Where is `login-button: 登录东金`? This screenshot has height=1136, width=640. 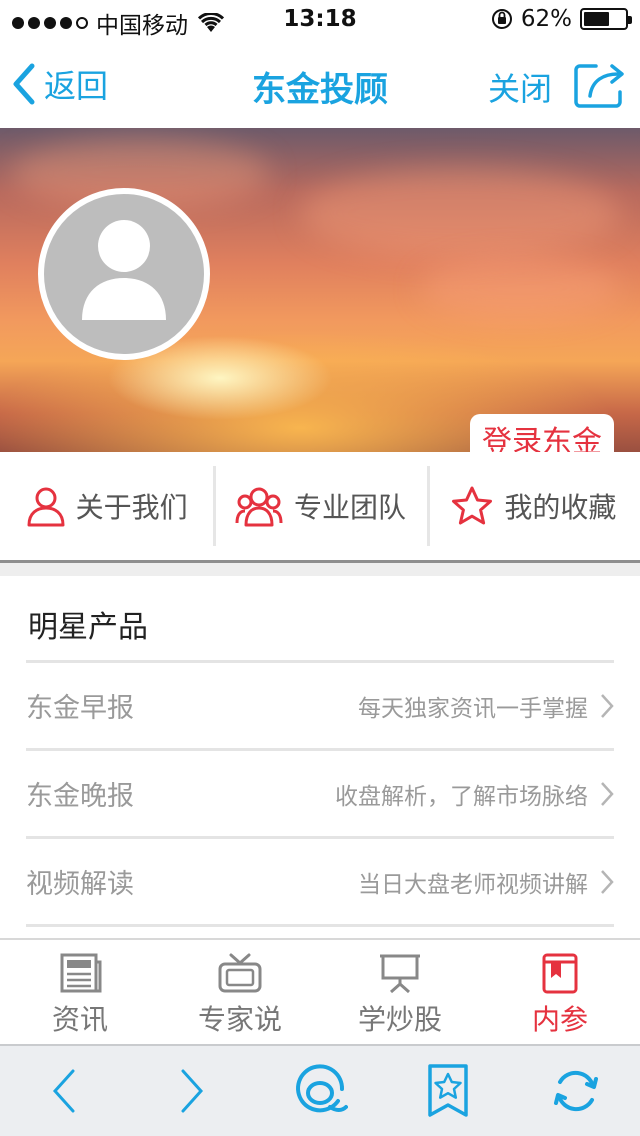 login-button: 登录东金 is located at coordinates (542, 433).